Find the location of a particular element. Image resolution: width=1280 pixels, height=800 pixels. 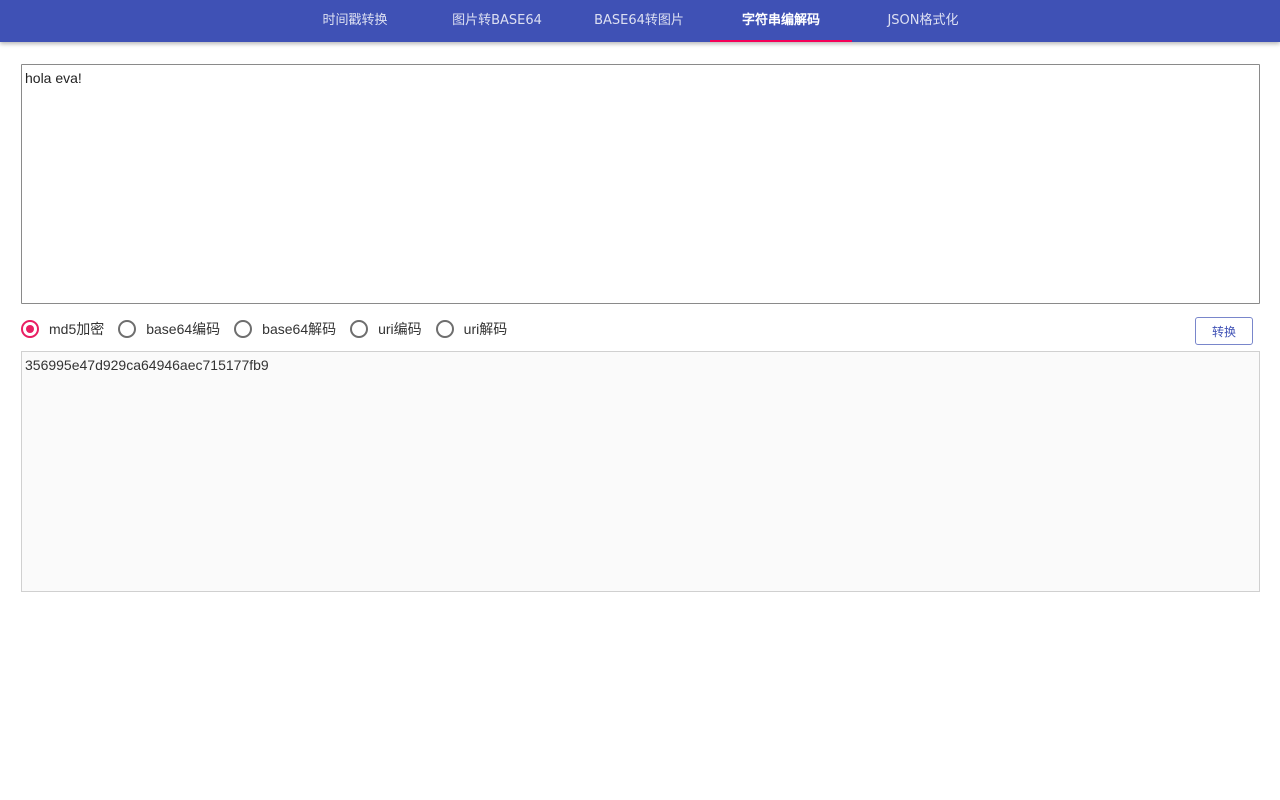

top-app-bar: 时间戳转换 图片转BASE64 BASE64转图片 字符串编解码 JSON格式化 is located at coordinates (640, 21).